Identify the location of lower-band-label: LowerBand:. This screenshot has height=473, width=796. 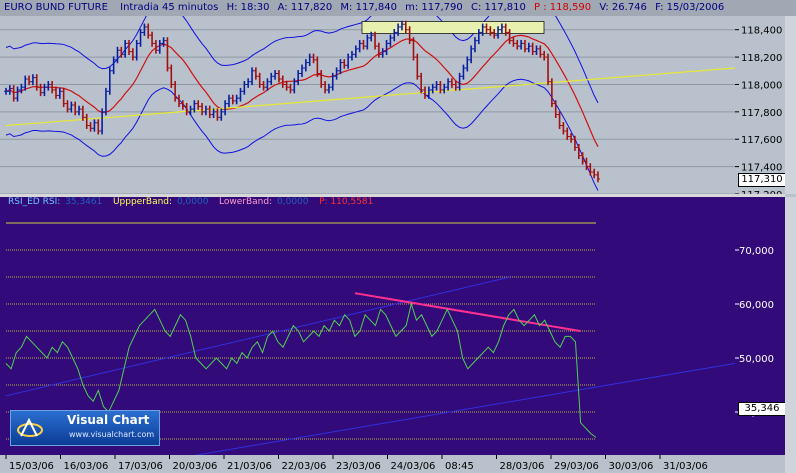
(246, 202).